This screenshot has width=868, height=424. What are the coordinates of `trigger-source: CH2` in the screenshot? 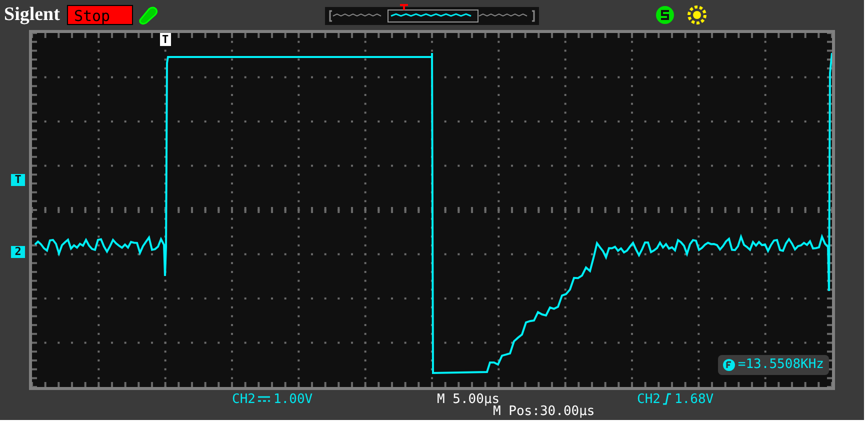 It's located at (648, 399).